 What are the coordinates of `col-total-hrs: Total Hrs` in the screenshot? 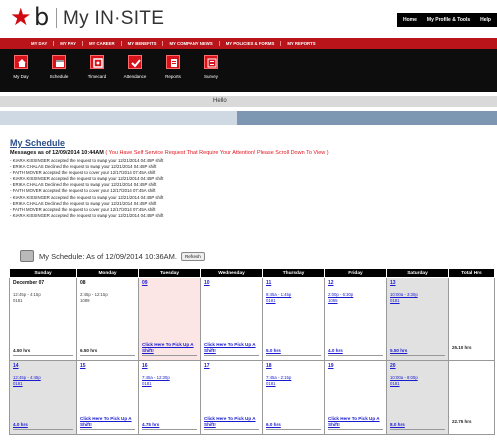 It's located at (471, 273).